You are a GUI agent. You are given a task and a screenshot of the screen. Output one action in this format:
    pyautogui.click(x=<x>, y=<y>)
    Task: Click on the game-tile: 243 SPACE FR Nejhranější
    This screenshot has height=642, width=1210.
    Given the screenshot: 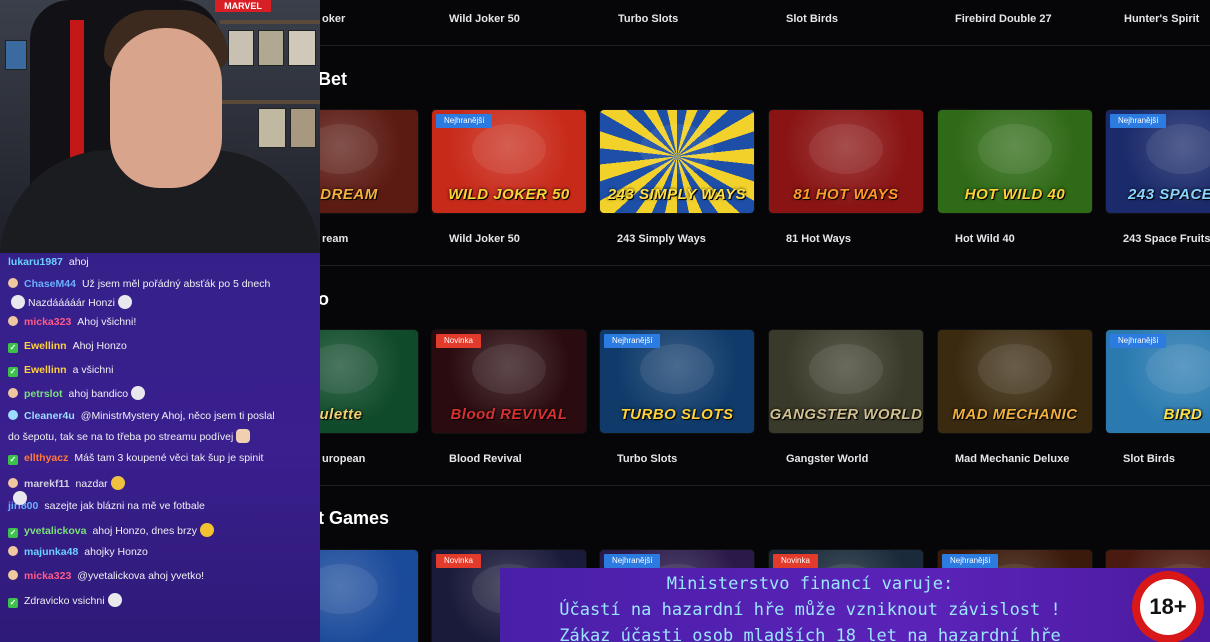 What is the action you would take?
    pyautogui.click(x=1158, y=161)
    